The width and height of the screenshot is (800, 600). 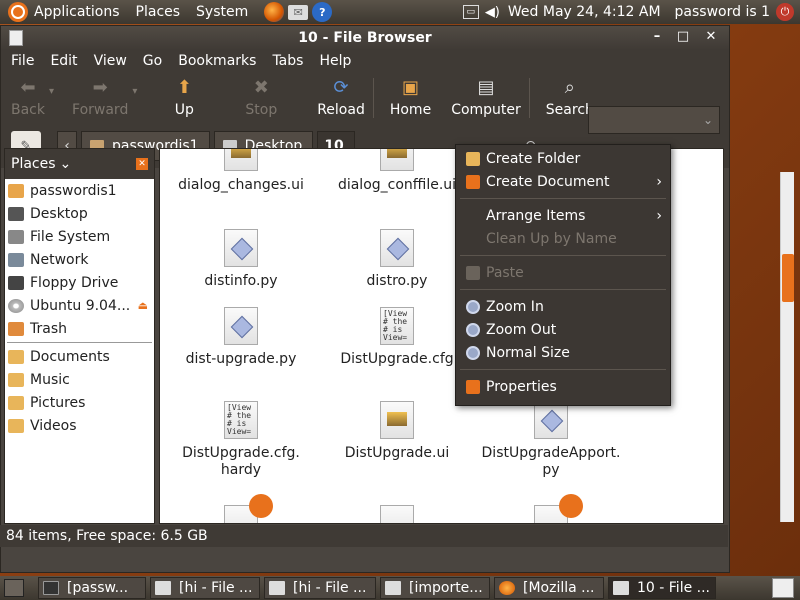 I want to click on menu-edit: Edit, so click(x=63, y=61).